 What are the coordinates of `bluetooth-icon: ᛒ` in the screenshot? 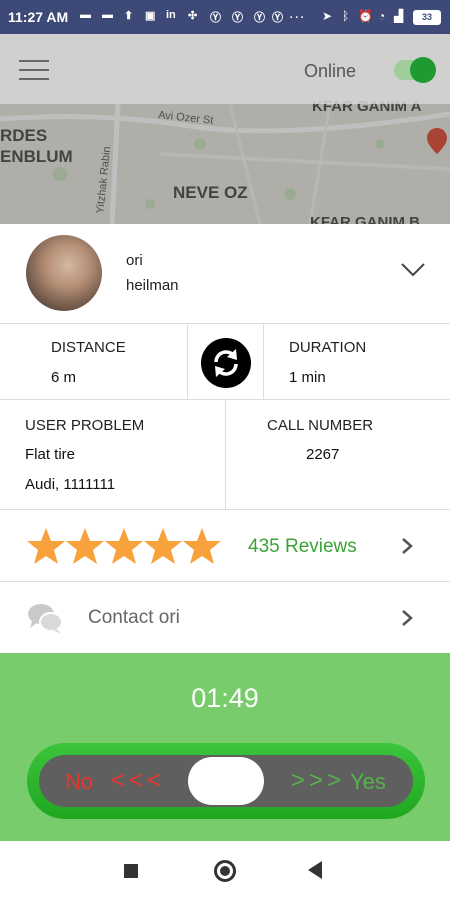 It's located at (346, 16).